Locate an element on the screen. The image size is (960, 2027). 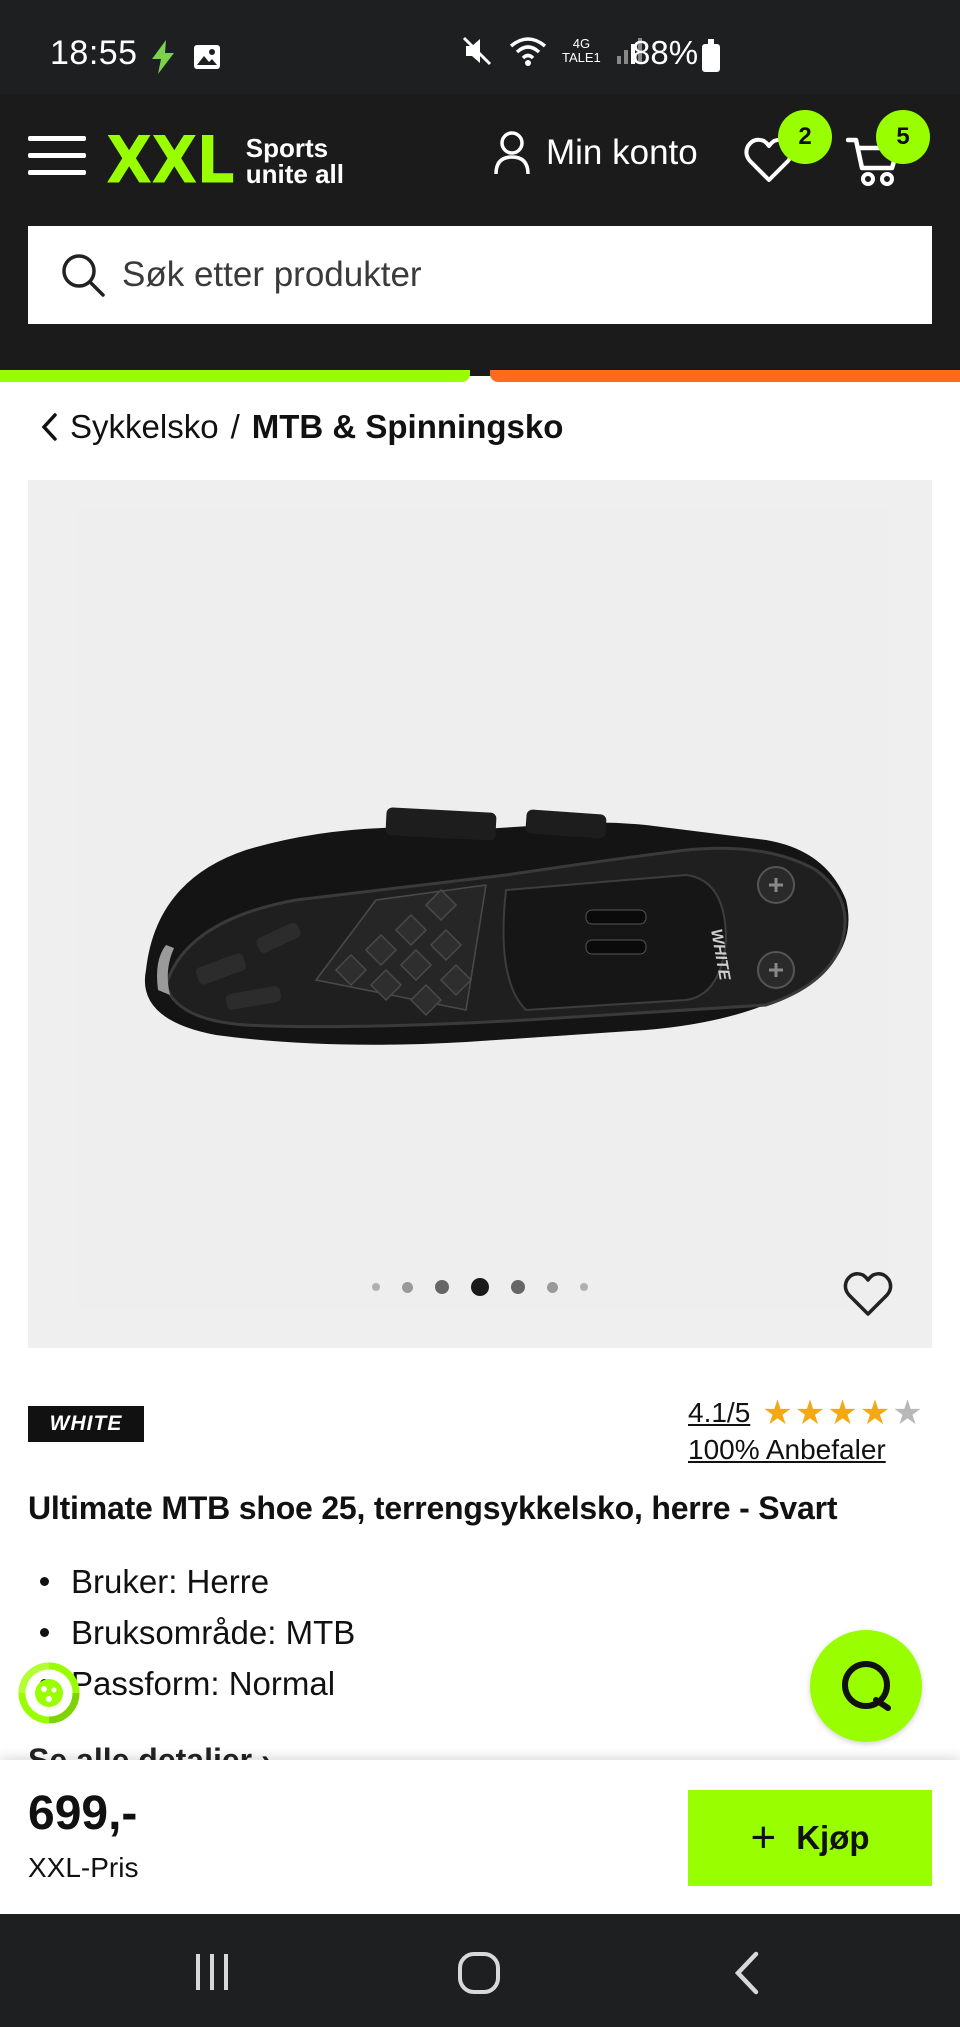
breadcrumb-current: MTB & Spinningsko is located at coordinates (407, 426).